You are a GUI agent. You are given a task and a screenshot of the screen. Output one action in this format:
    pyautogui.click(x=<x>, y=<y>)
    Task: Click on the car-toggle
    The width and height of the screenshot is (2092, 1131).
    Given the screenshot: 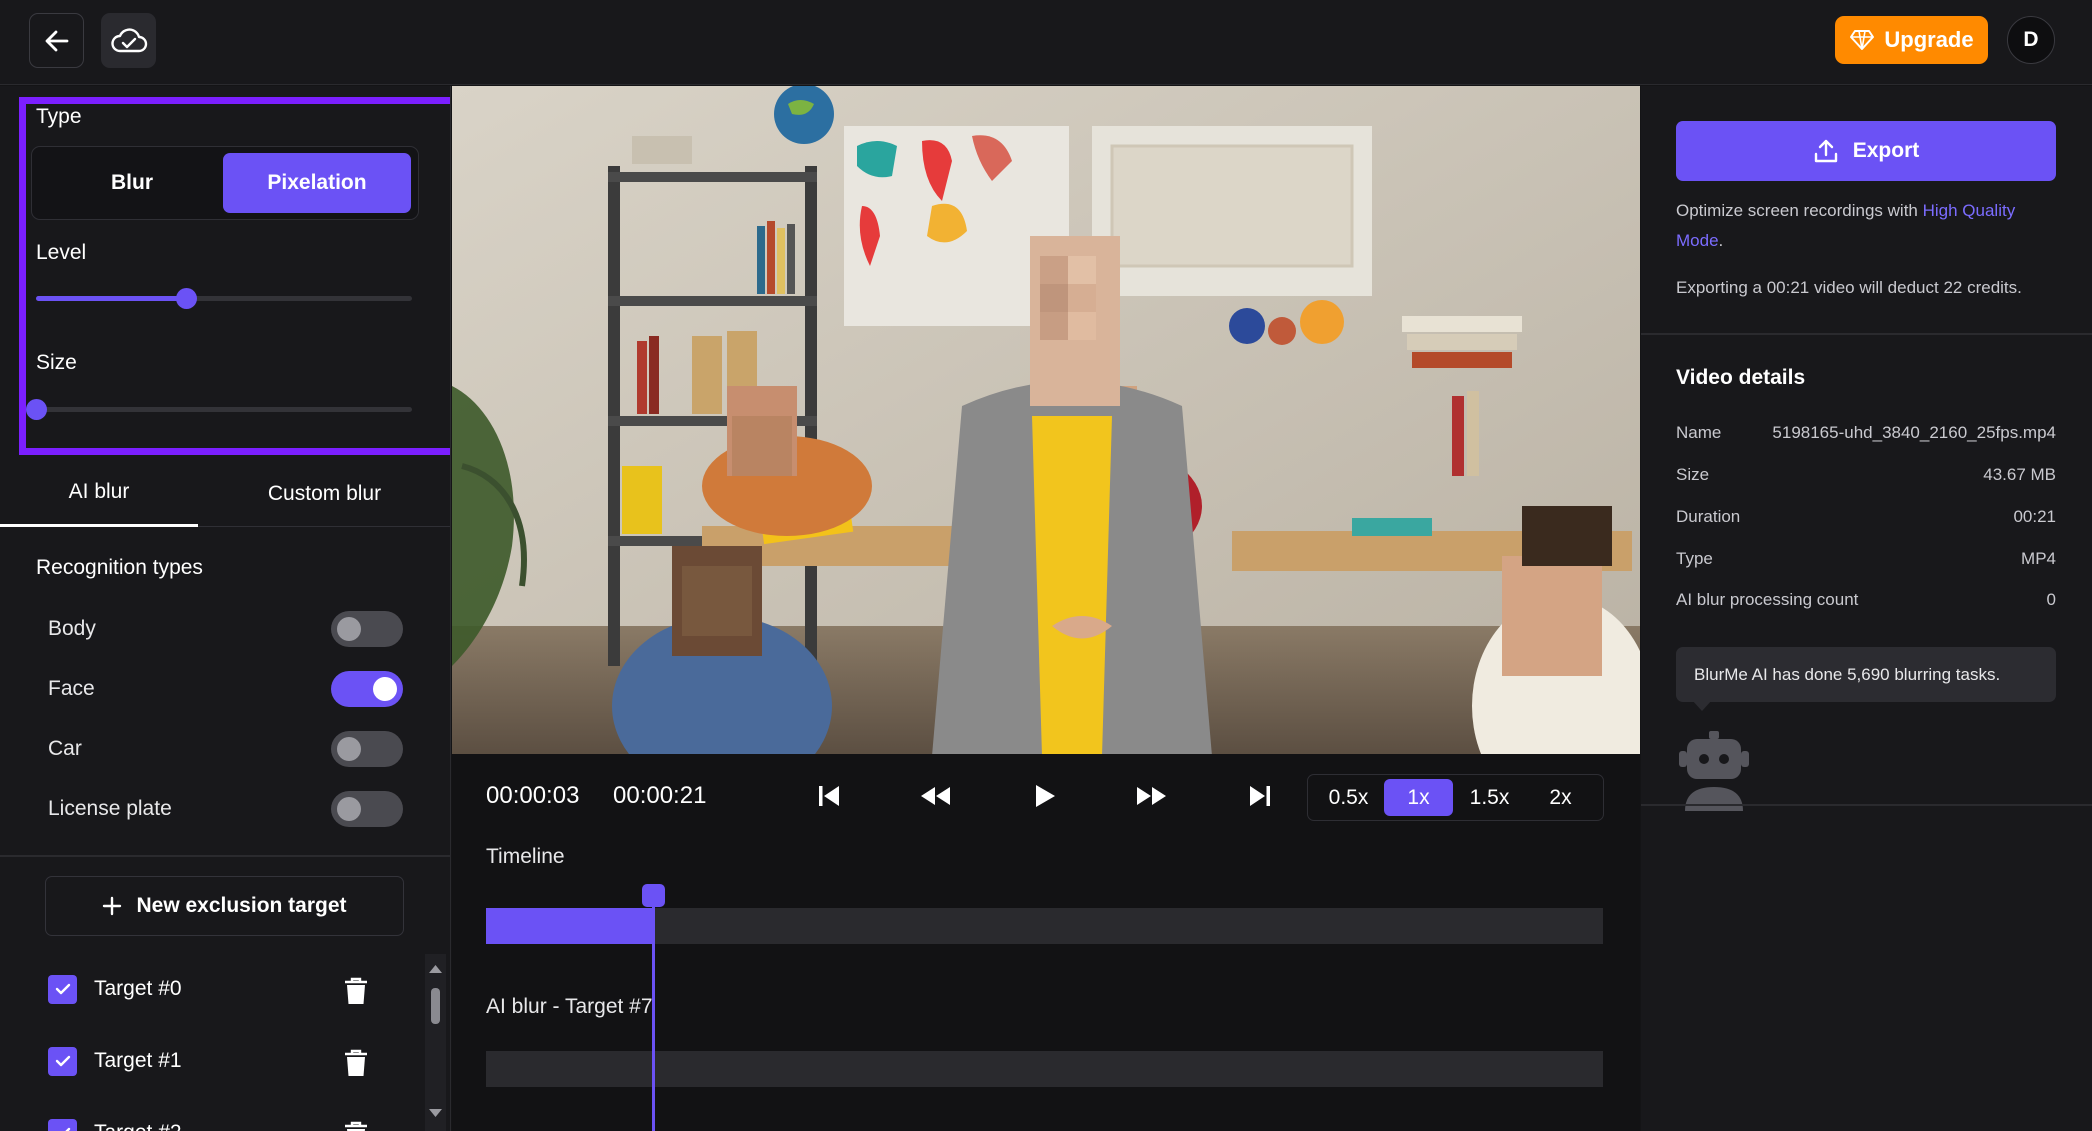 What is the action you would take?
    pyautogui.click(x=367, y=749)
    